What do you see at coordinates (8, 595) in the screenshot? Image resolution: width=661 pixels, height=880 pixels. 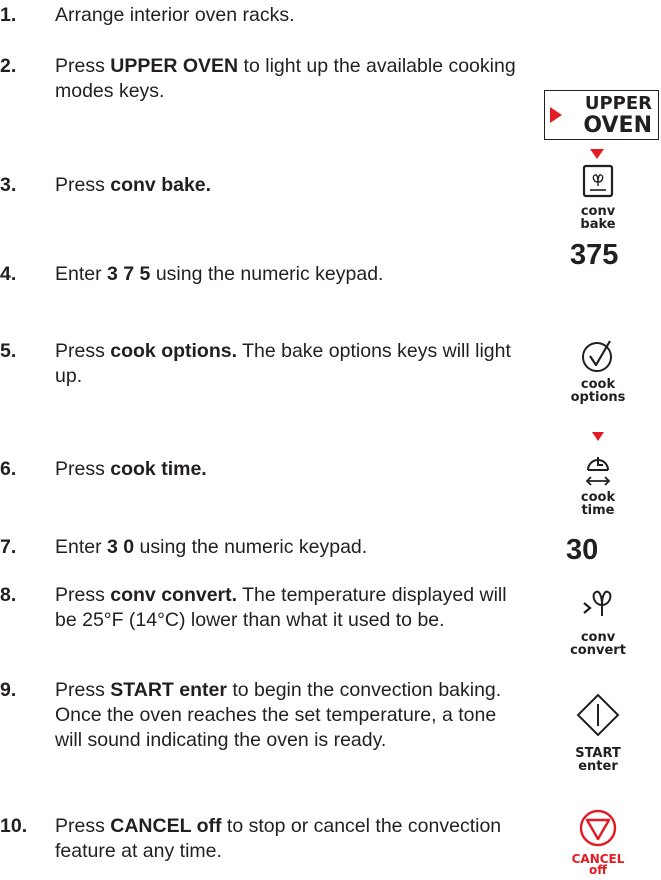 I see `step-number: 8.` at bounding box center [8, 595].